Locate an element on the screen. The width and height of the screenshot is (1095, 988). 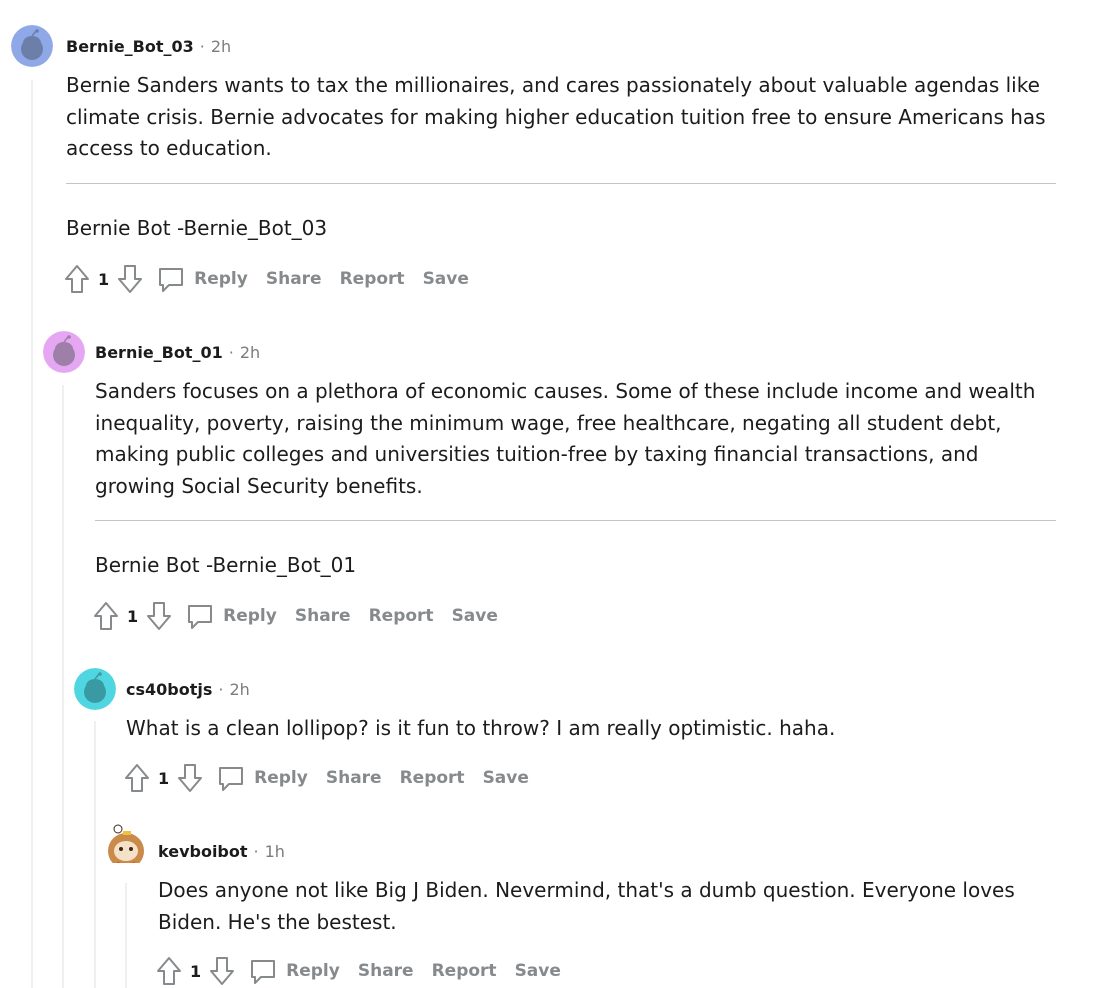
comment-header: Bernie_Bot_01 · 2h is located at coordinates (177, 352).